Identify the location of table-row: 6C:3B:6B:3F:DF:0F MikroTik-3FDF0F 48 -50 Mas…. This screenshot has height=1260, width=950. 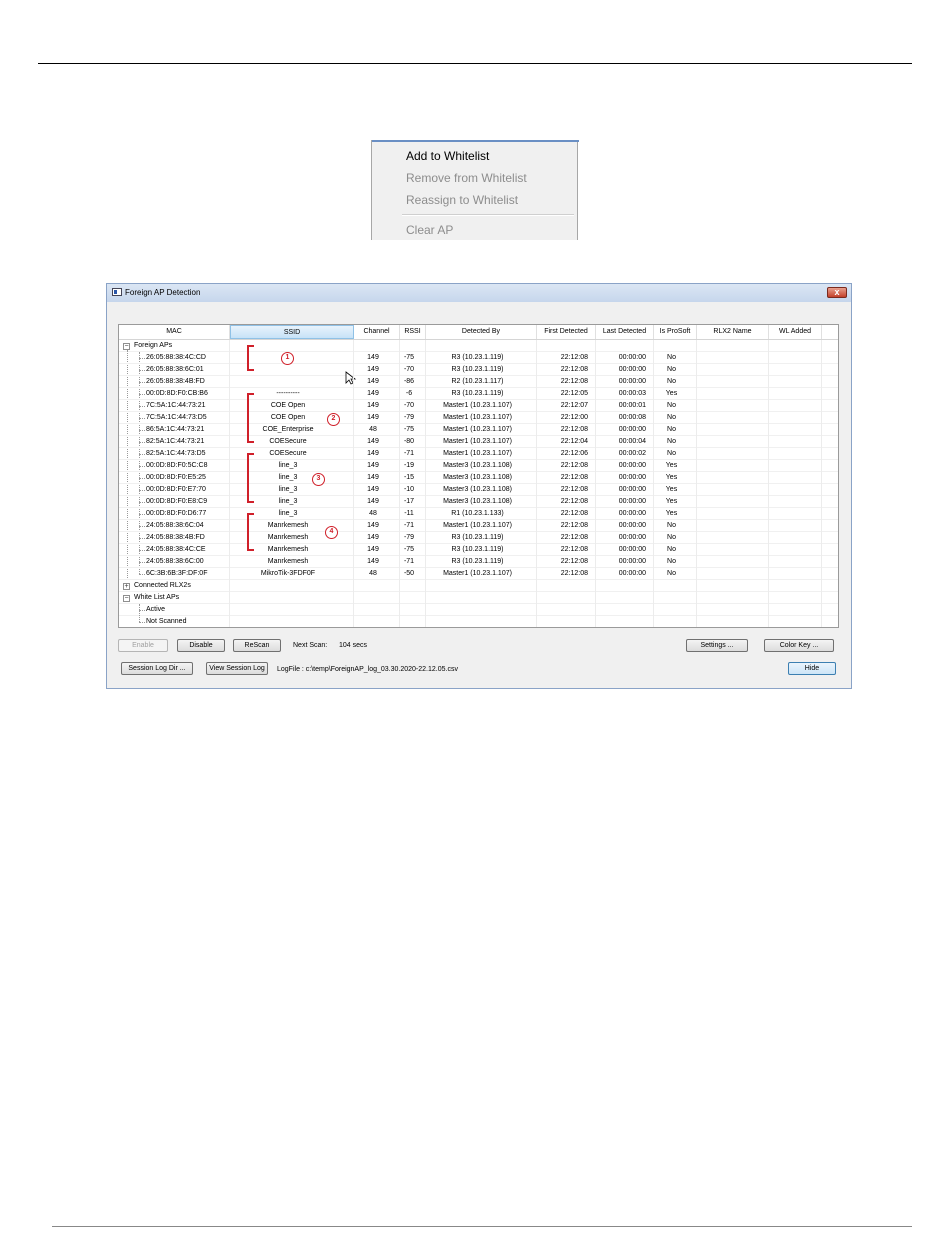
(478, 574).